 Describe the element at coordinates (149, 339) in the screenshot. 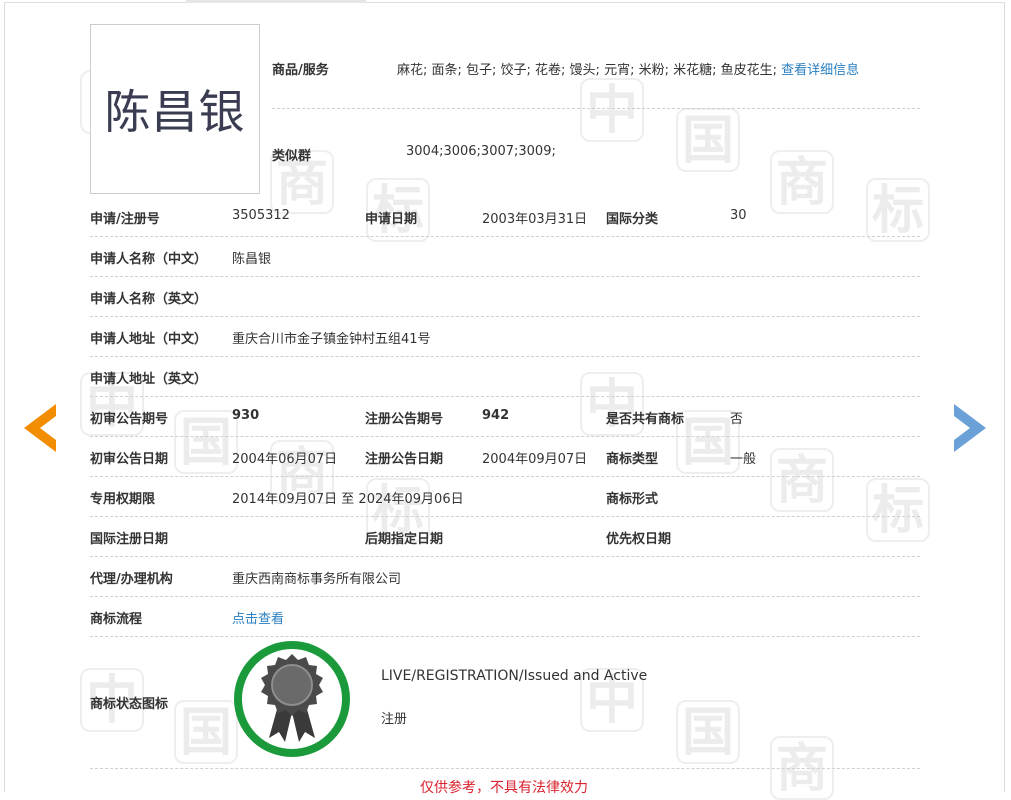

I see `applicant-address-cn-label: 申请人地址（中文）` at that location.